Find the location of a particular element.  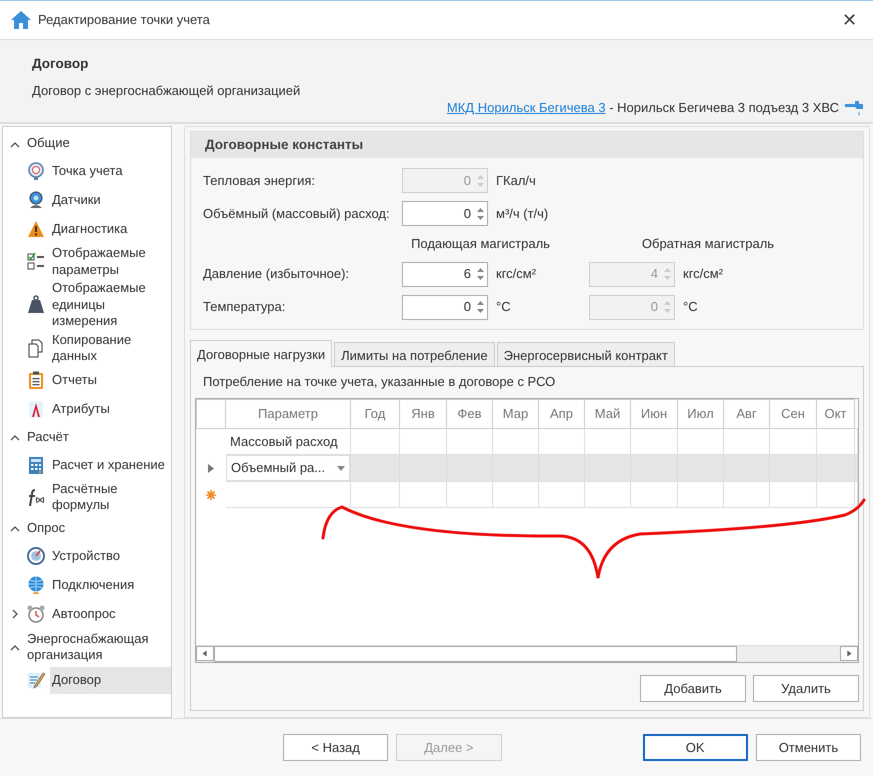

horizontal-scrollbar is located at coordinates (527, 653).